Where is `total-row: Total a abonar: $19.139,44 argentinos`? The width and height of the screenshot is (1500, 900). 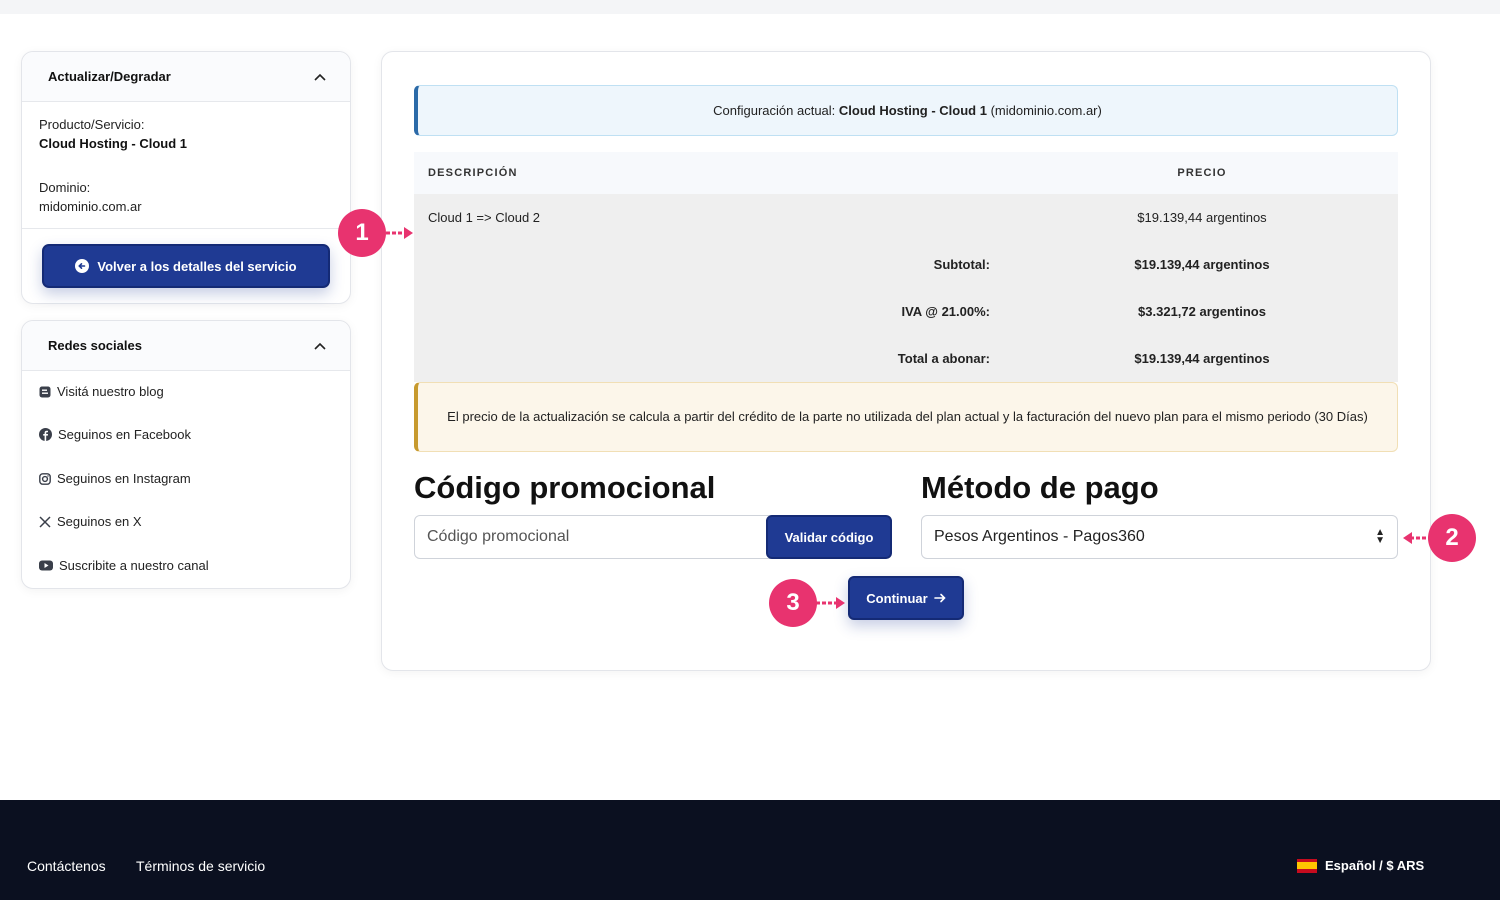 total-row: Total a abonar: $19.139,44 argentinos is located at coordinates (906, 358).